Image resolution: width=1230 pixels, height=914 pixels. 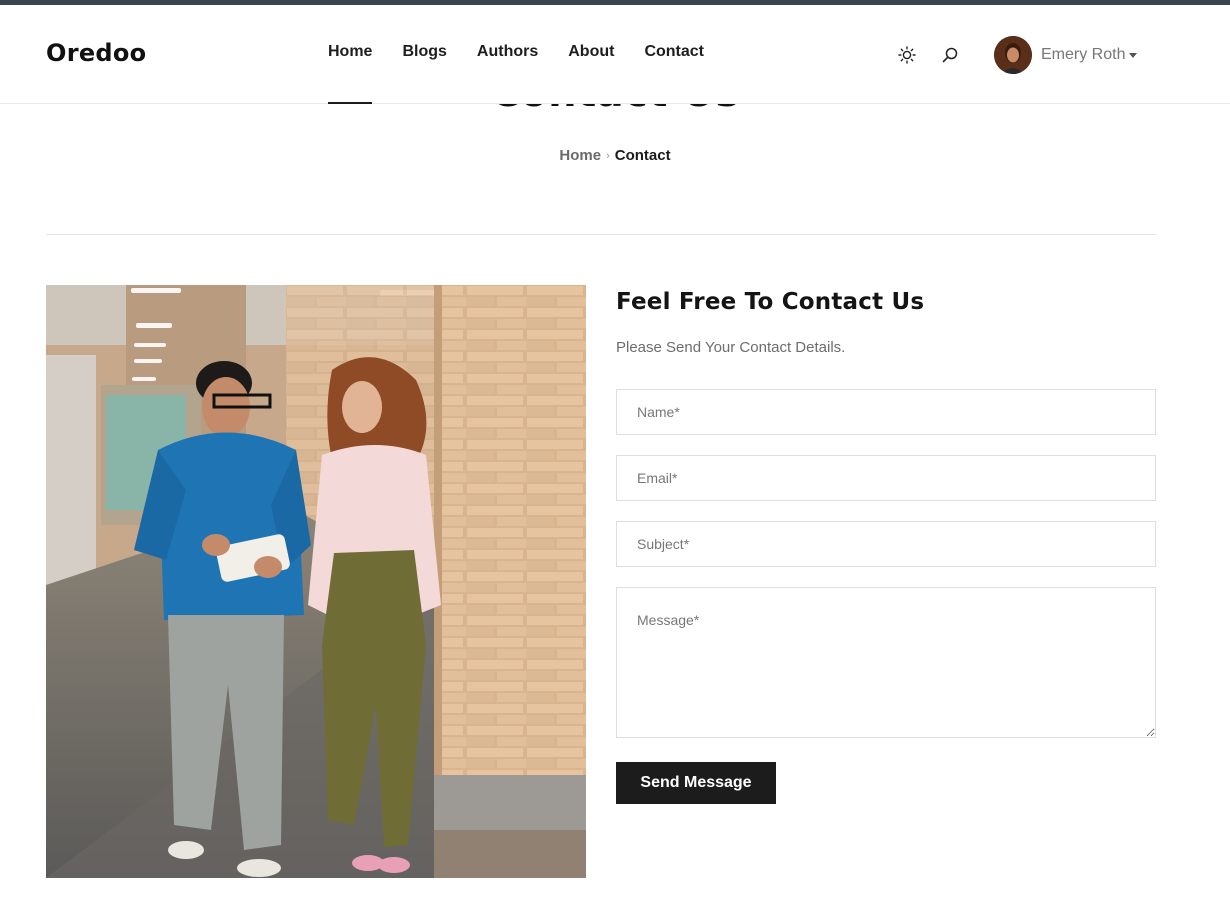 I want to click on breadcrumb: Home › Contact, so click(x=615, y=155).